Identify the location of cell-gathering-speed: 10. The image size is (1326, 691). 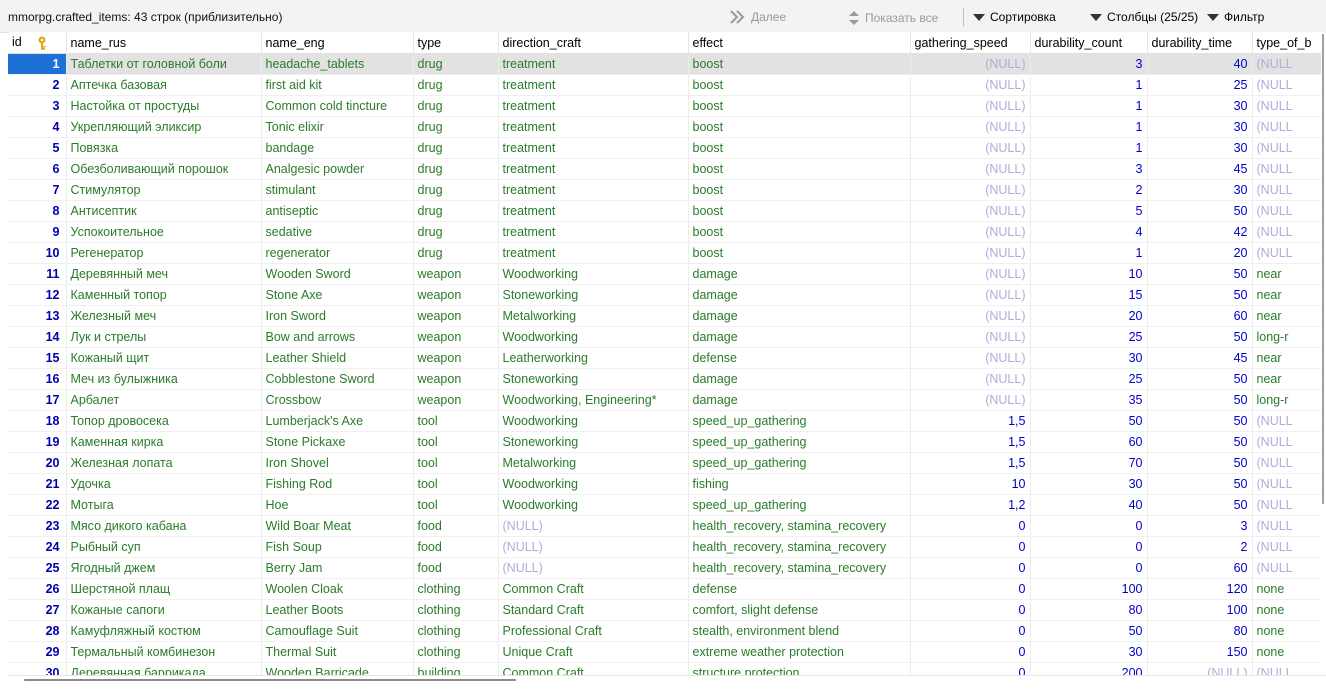
(970, 484).